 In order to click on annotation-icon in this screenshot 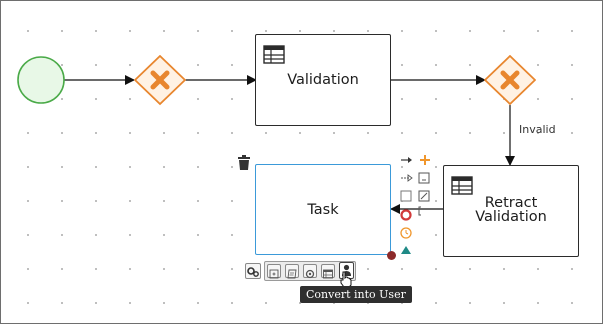, I will do `click(419, 211)`.